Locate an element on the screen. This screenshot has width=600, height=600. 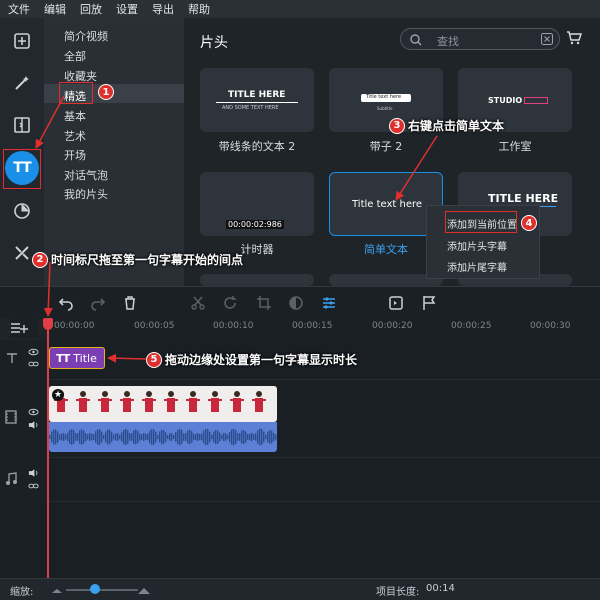
thumb-preview-text: STUDIO is located at coordinates (505, 100).